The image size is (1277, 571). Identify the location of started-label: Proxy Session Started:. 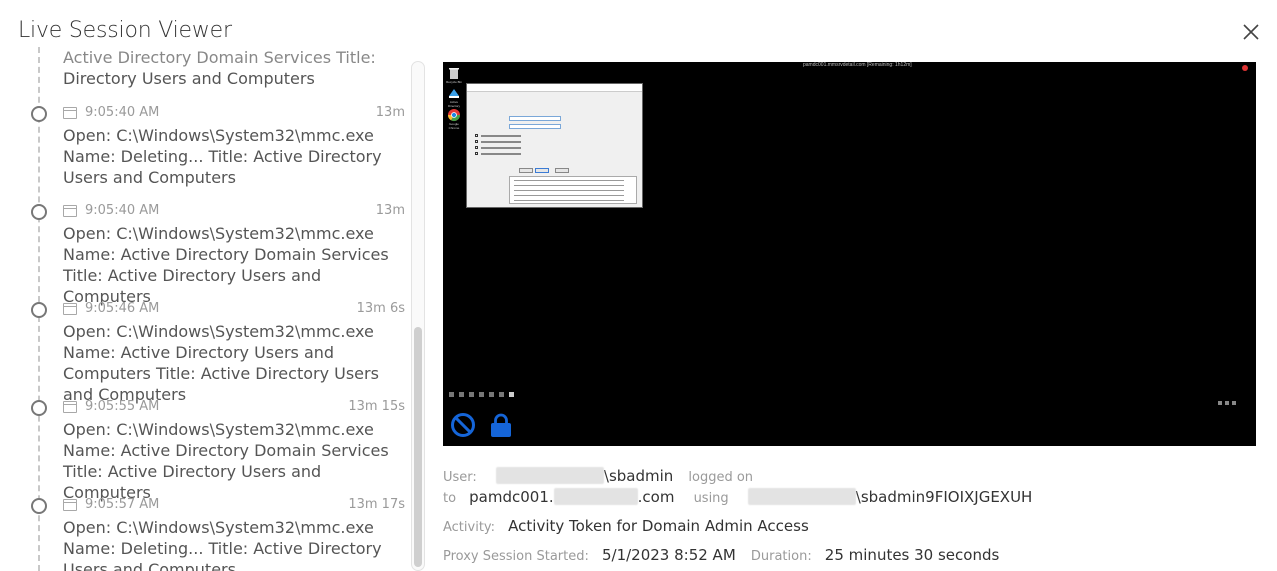
(516, 556).